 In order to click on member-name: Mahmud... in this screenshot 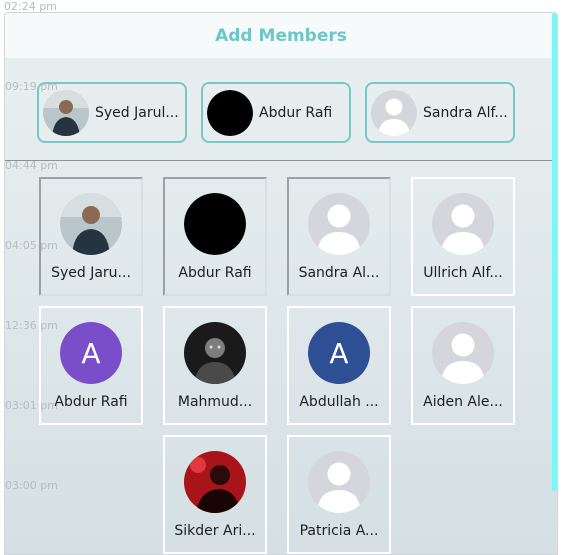, I will do `click(215, 402)`.